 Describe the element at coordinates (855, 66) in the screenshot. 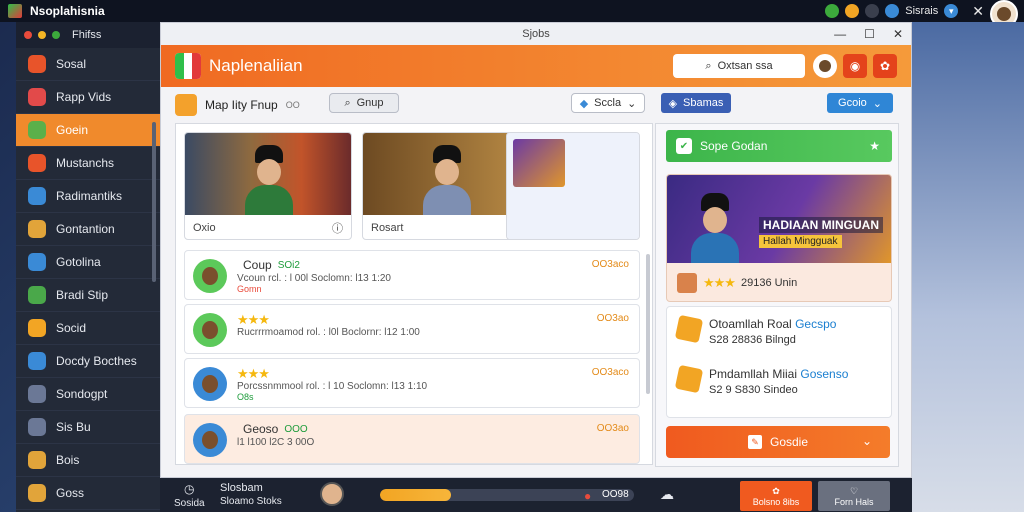

I see `coin-icon: ◉` at that location.